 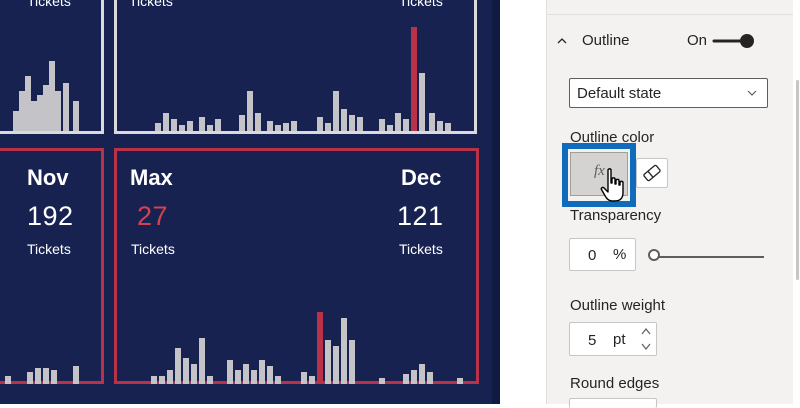 I want to click on kpi-card-top-right: Tickets Tickets, so click(x=295, y=67).